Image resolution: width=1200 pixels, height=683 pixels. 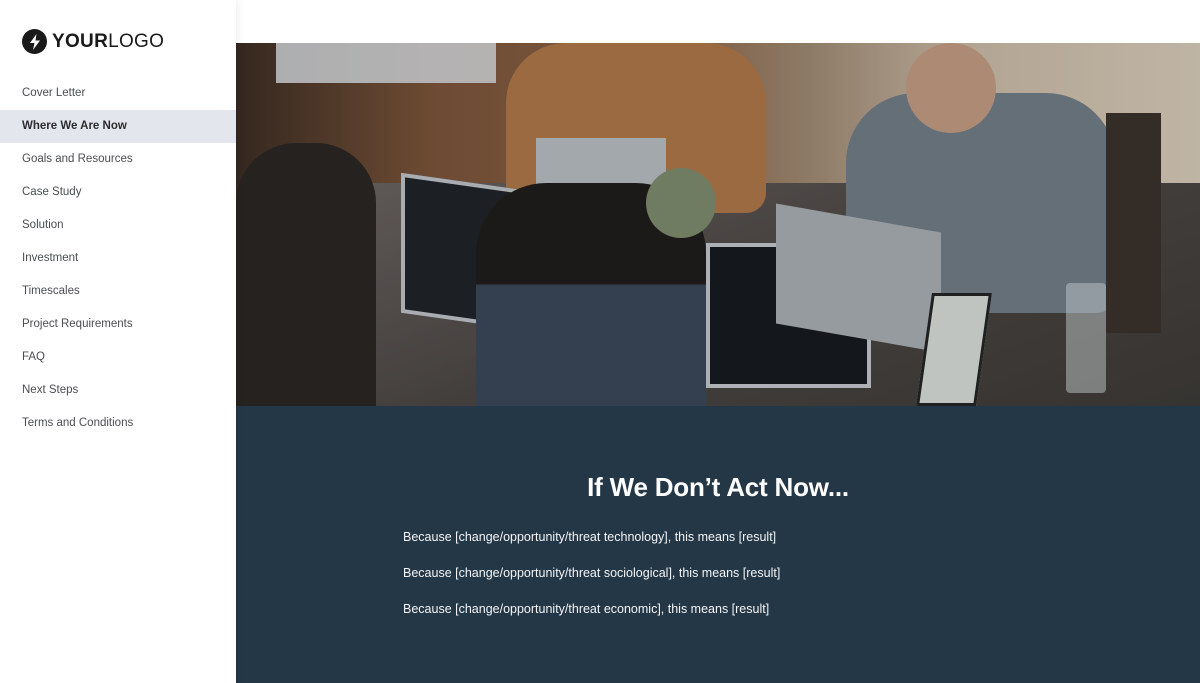 I want to click on nav-item-cover-letter: Cover Letter, so click(x=118, y=93).